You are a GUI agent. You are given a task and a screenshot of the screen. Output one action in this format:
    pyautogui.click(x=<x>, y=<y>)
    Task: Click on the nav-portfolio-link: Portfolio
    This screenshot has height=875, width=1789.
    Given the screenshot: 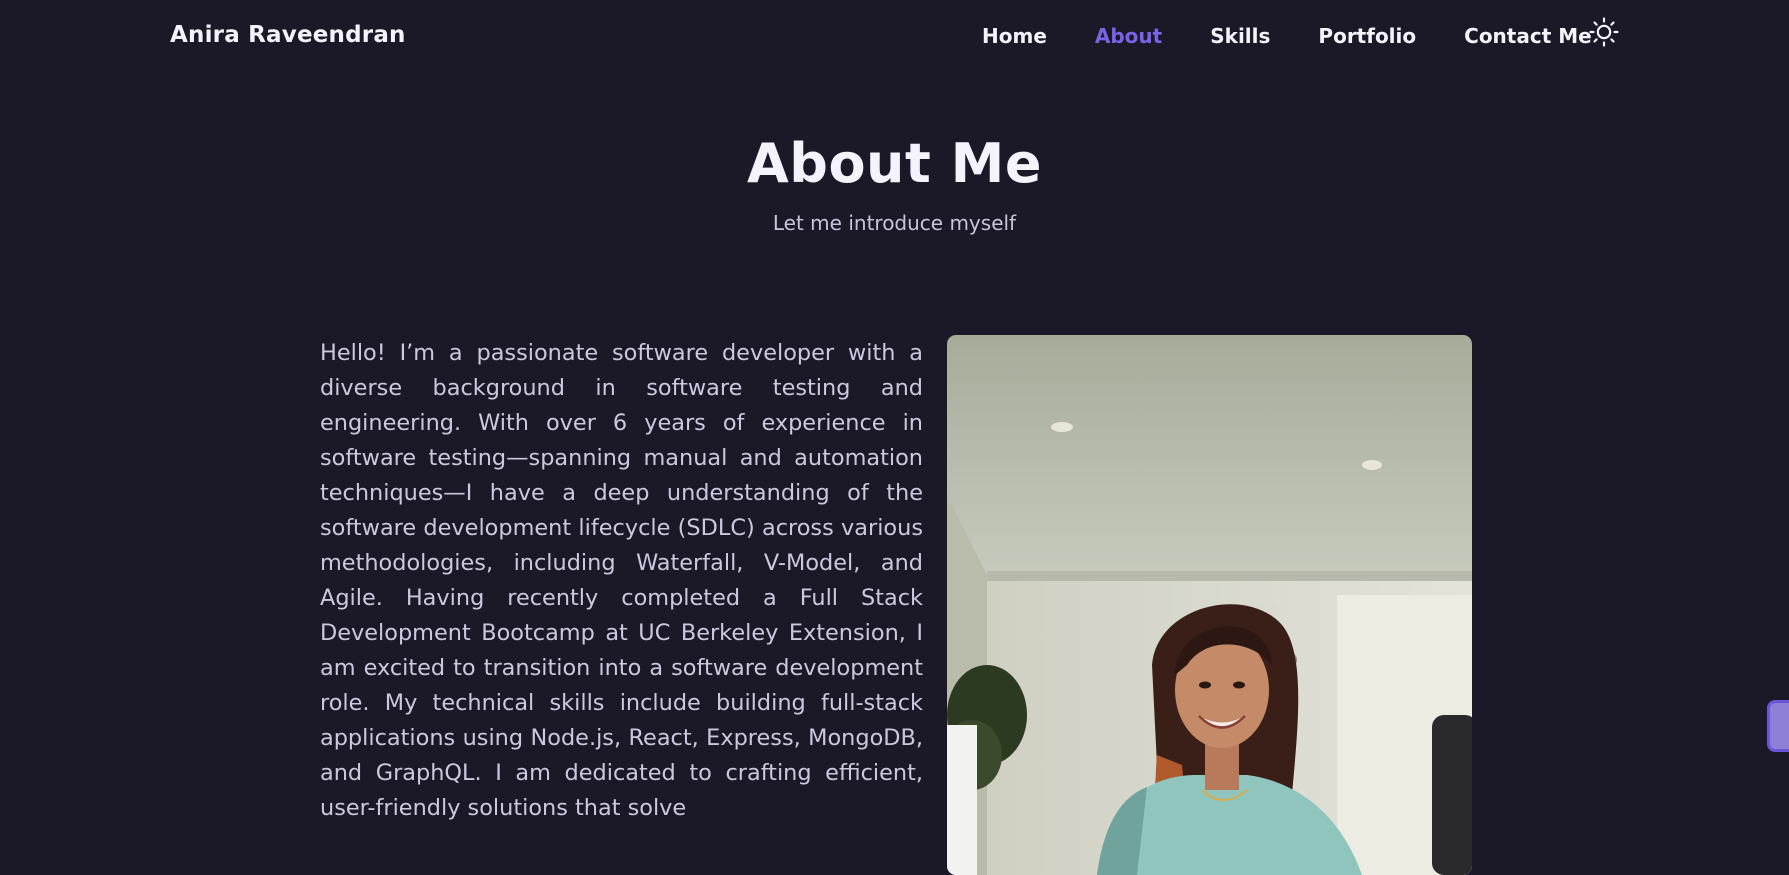 What is the action you would take?
    pyautogui.click(x=1367, y=36)
    